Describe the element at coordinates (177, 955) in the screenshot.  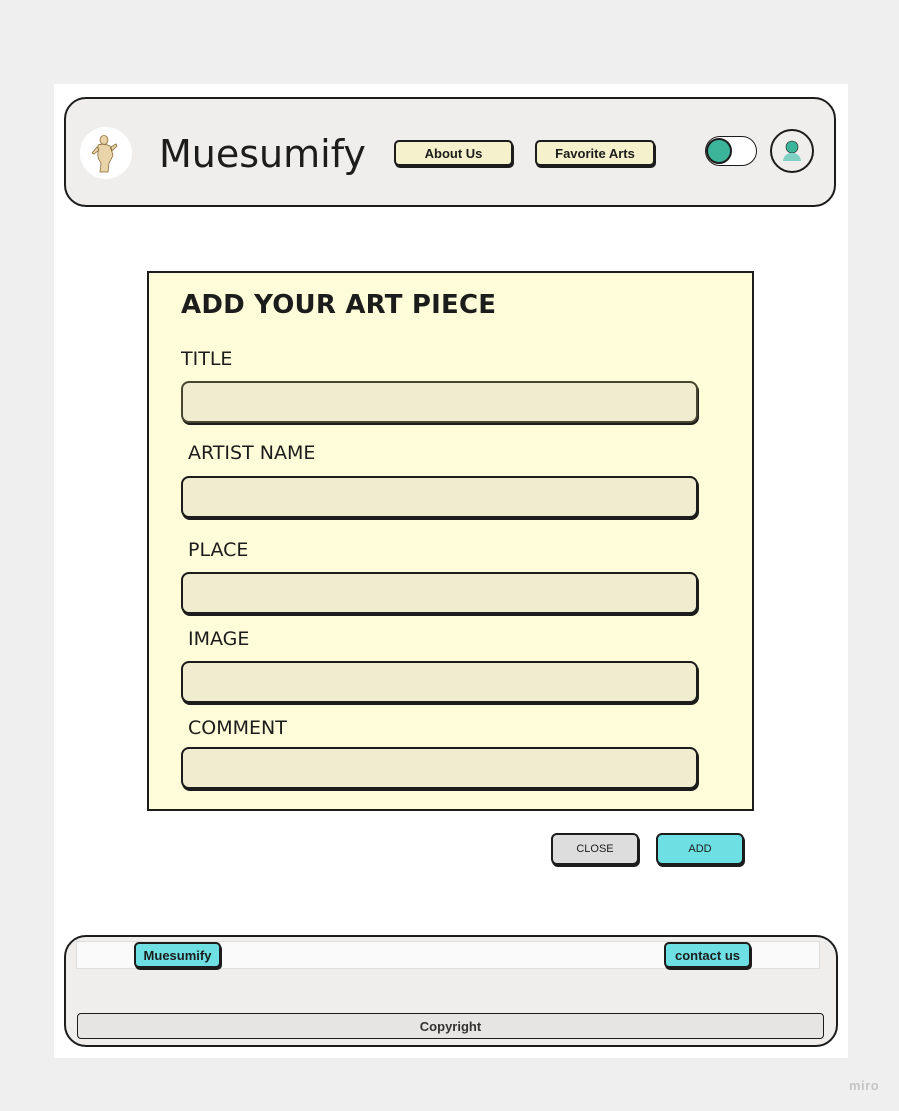
I see `footer-brand-button: Muesumify` at that location.